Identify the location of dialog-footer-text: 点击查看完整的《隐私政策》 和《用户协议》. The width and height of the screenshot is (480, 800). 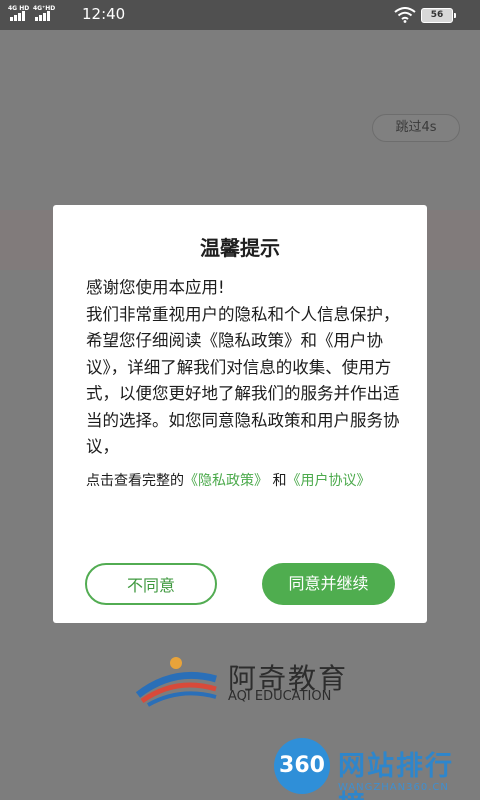
(246, 481).